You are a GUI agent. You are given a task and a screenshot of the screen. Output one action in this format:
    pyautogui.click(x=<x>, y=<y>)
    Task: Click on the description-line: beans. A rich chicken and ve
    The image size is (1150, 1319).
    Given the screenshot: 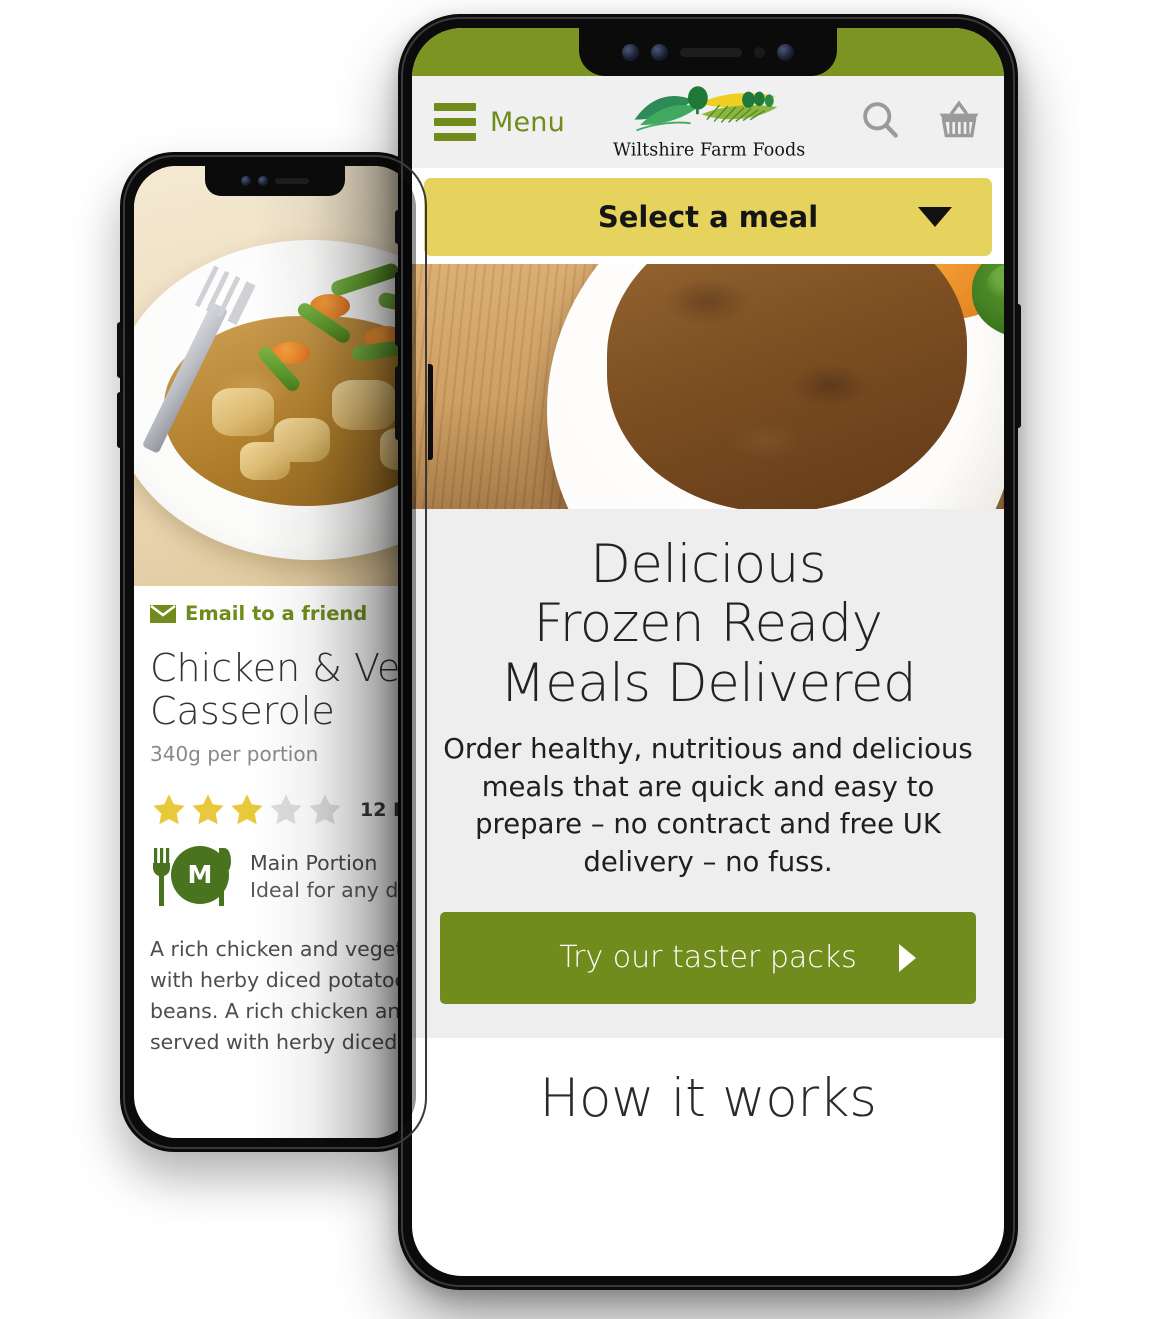 What is the action you would take?
    pyautogui.click(x=283, y=1010)
    